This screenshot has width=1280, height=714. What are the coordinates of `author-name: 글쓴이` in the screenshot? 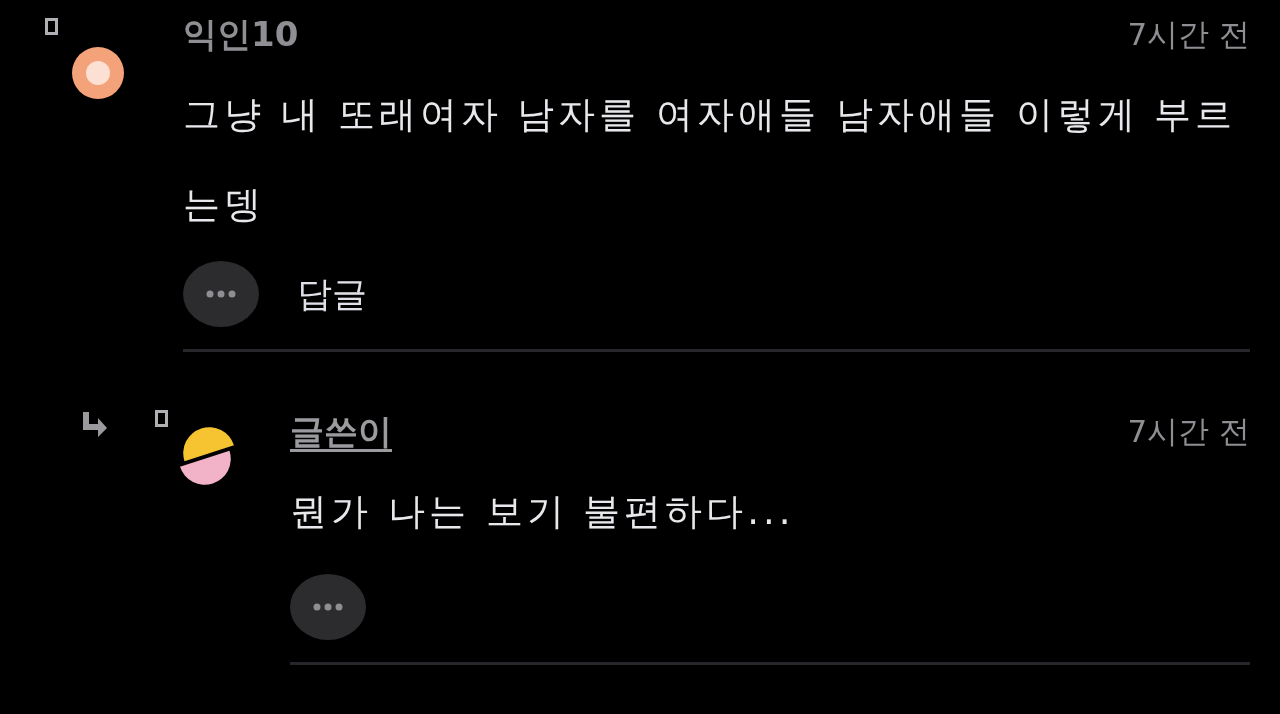 It's located at (341, 432).